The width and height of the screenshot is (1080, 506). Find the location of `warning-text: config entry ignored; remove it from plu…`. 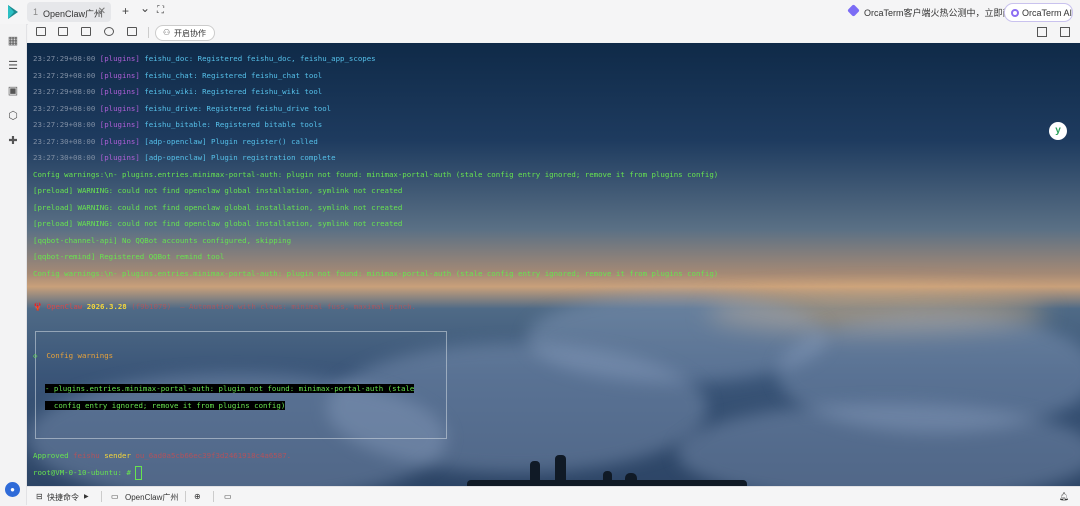

warning-text: config entry ignored; remove it from plu… is located at coordinates (165, 405).